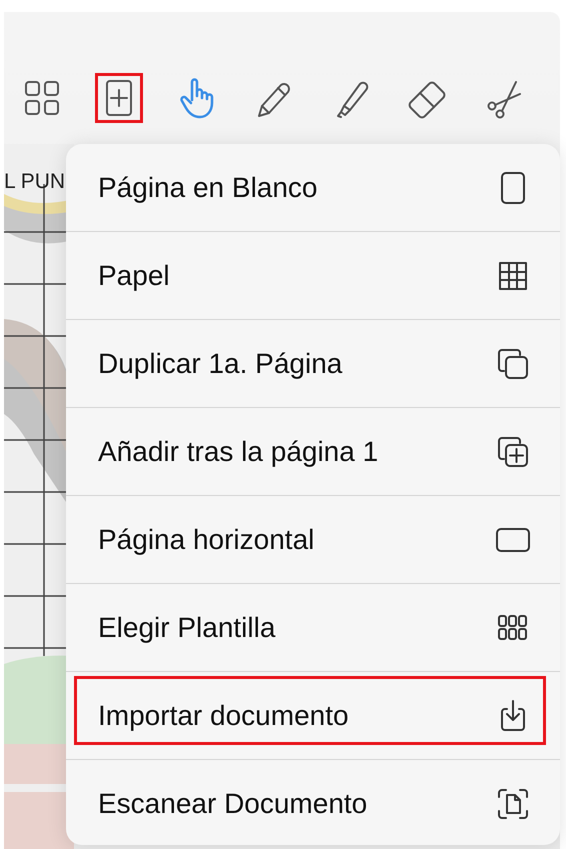 This screenshot has width=566, height=849. I want to click on menu-item: Página horizontal, so click(313, 540).